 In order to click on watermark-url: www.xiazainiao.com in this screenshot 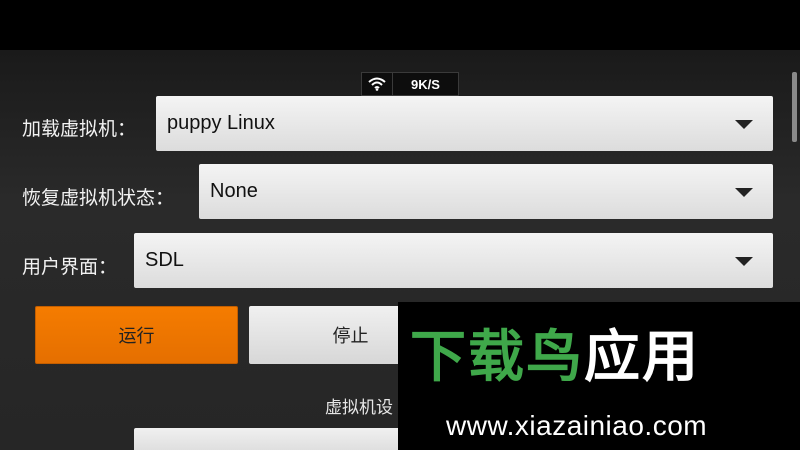, I will do `click(577, 425)`.